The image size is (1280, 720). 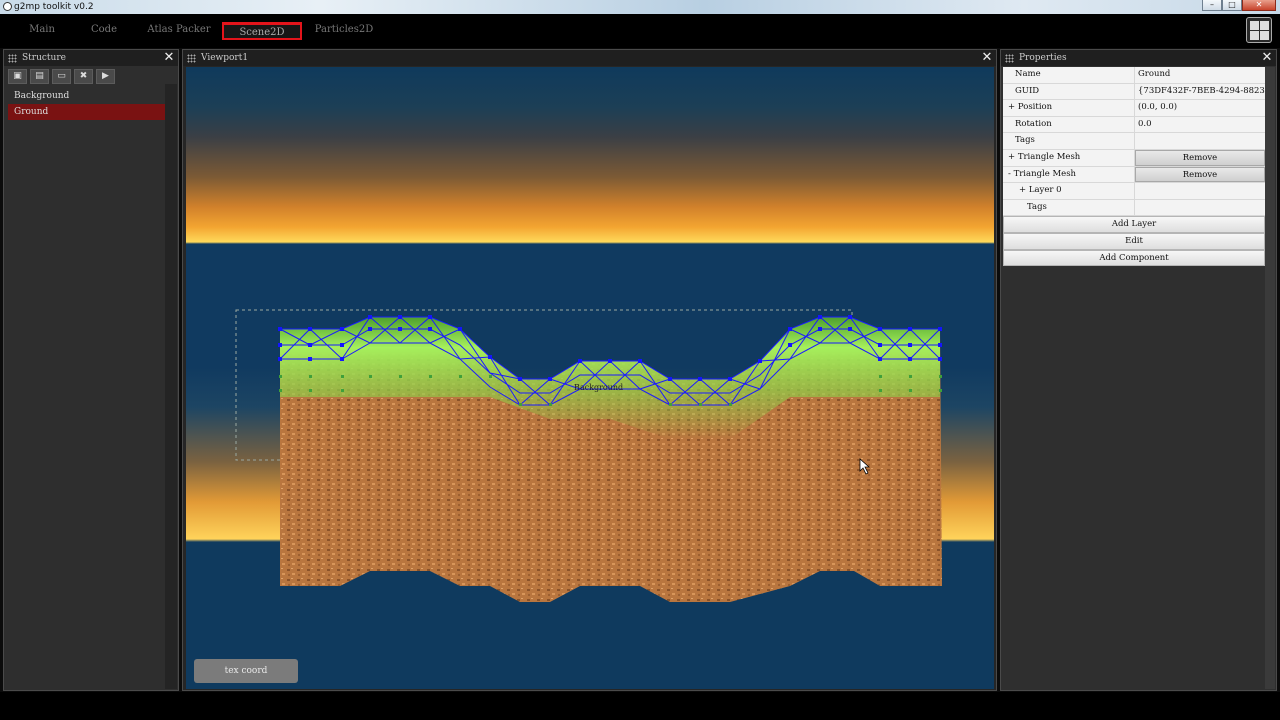 I want to click on prop-row-triangle-mesh-expanded: - Triangle Mesh Remove, so click(x=1134, y=175).